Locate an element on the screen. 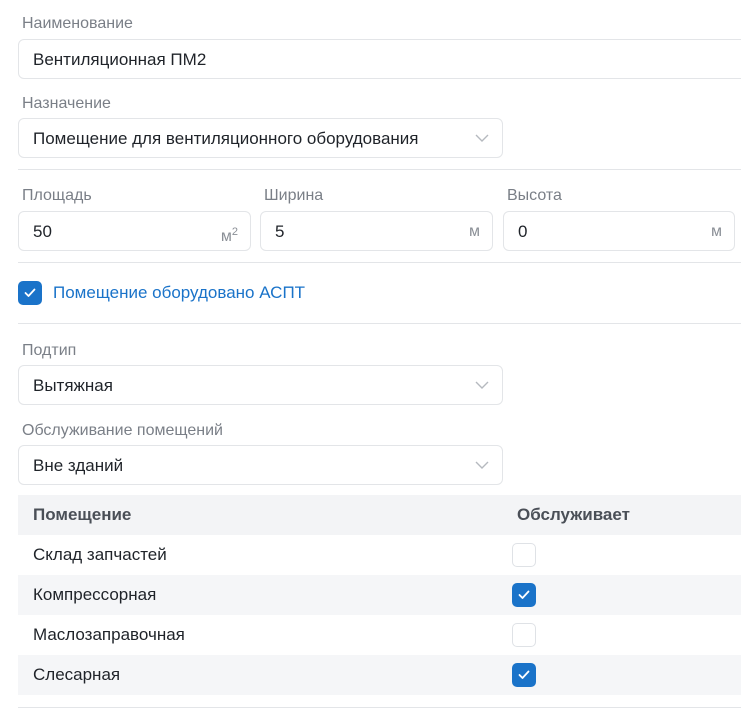 The image size is (741, 722). table-row: Маслозаправочная is located at coordinates (379, 635).